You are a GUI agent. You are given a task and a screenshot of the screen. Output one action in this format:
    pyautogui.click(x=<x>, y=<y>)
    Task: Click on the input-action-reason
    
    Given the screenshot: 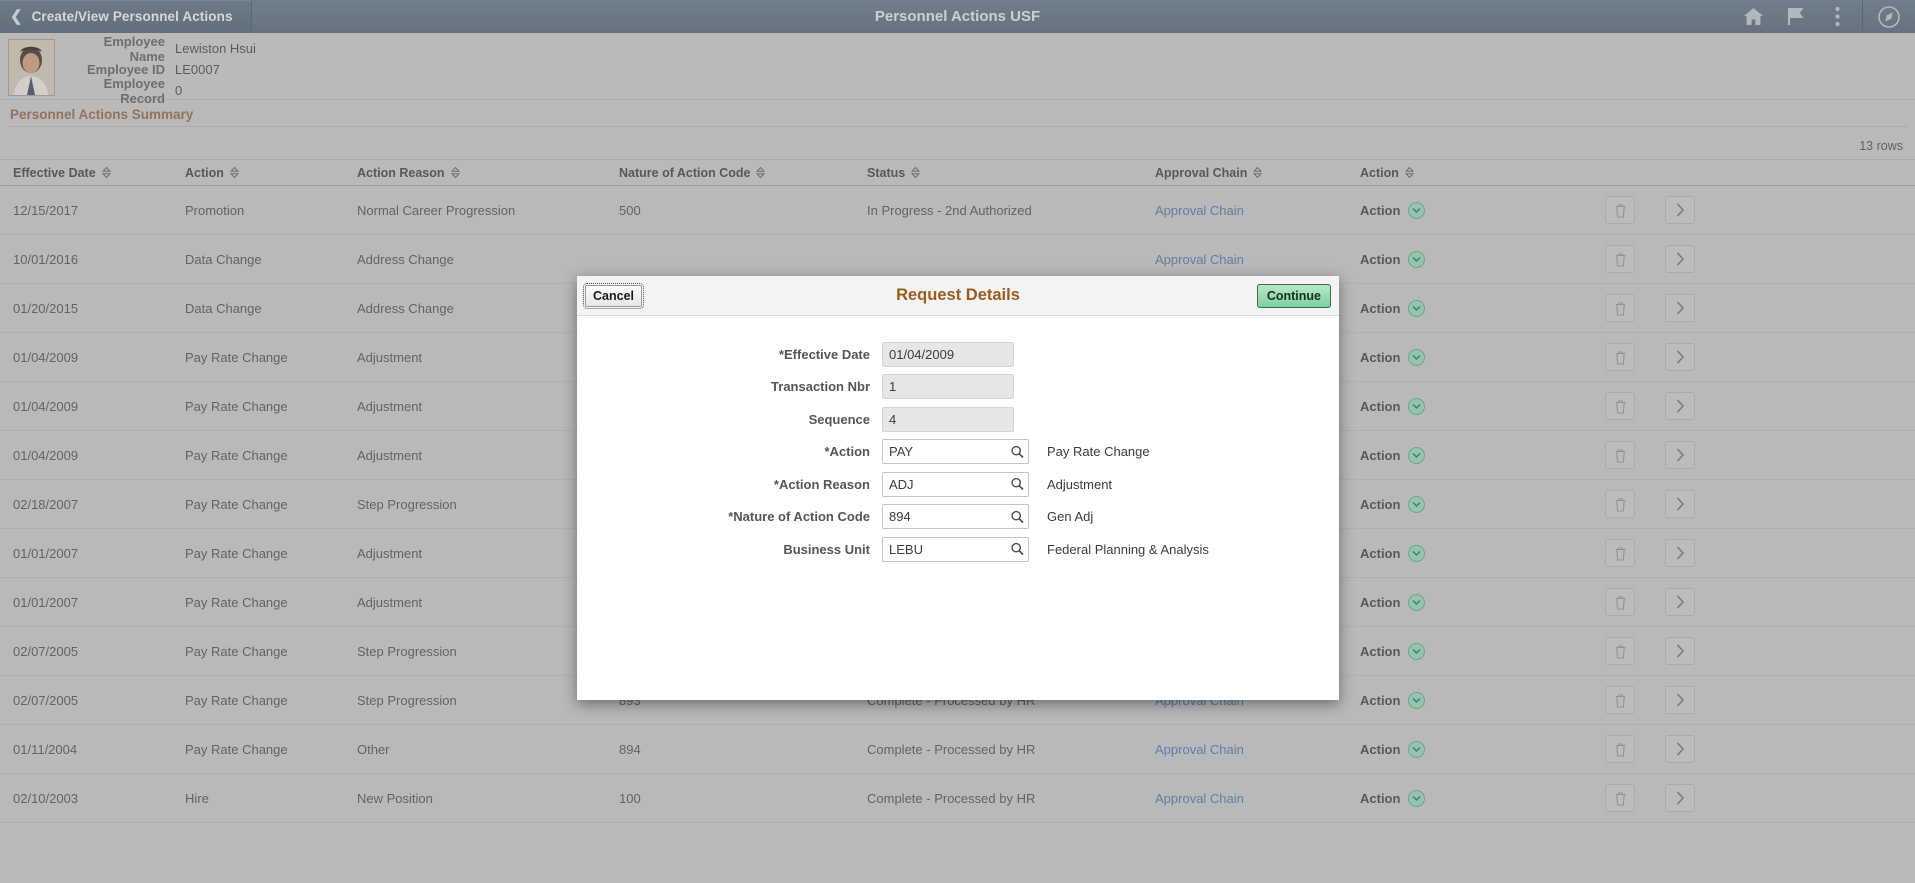 What is the action you would take?
    pyautogui.click(x=955, y=484)
    